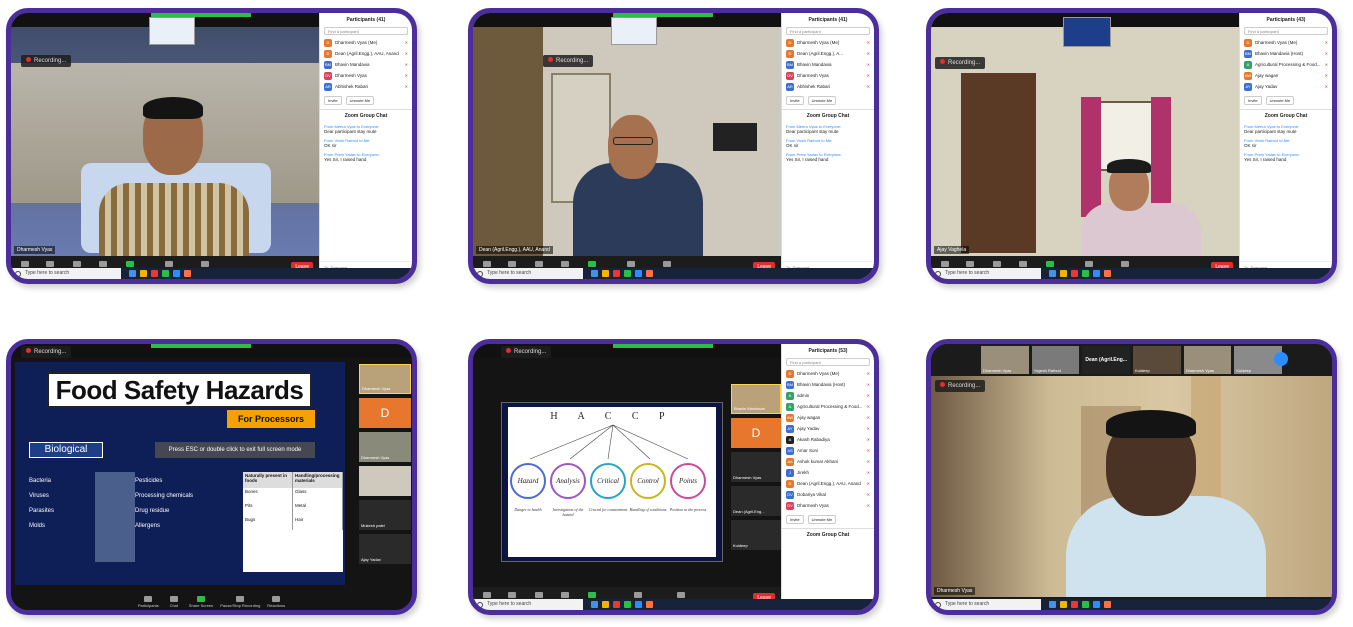  Describe the element at coordinates (828, 439) in the screenshot. I see `participant-row: A Akash Rabadiya ✕` at that location.